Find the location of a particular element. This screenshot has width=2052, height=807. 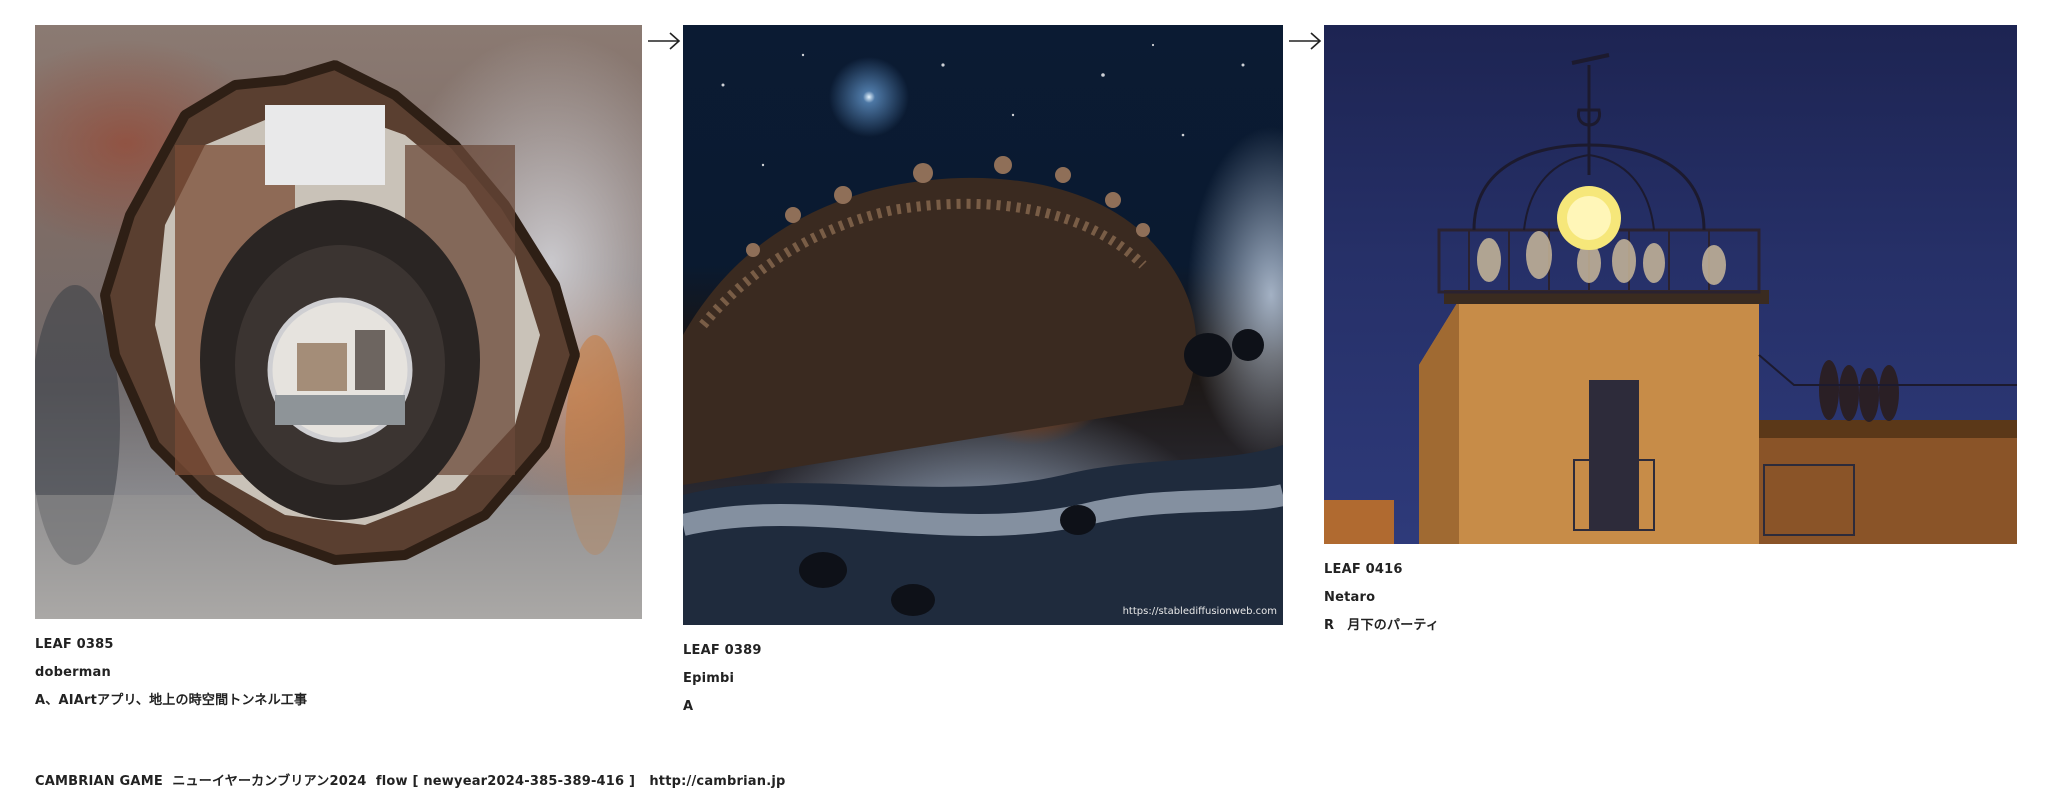

leaf-number: LEAF 0416 is located at coordinates (1363, 569).